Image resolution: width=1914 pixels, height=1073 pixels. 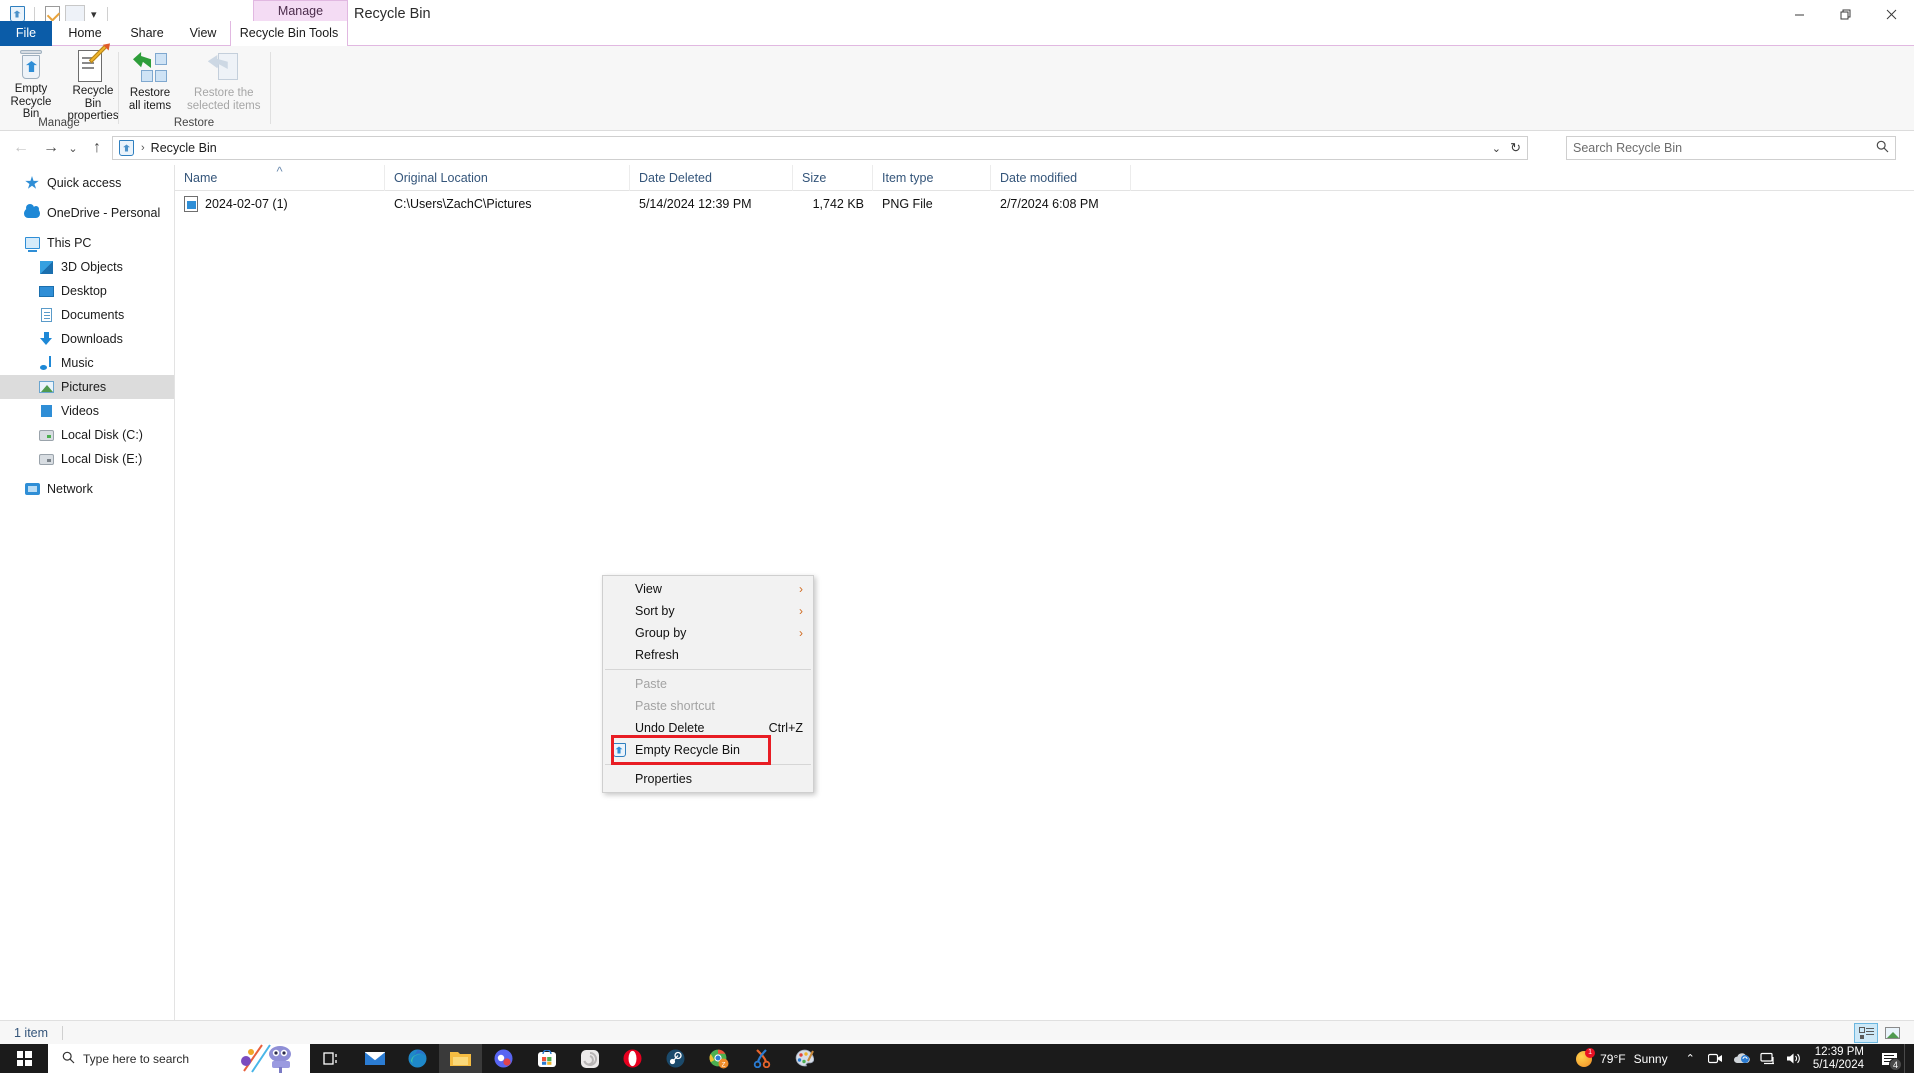 What do you see at coordinates (289, 33) in the screenshot?
I see `tab-recycle-bin-tools: Recycle Bin Tools` at bounding box center [289, 33].